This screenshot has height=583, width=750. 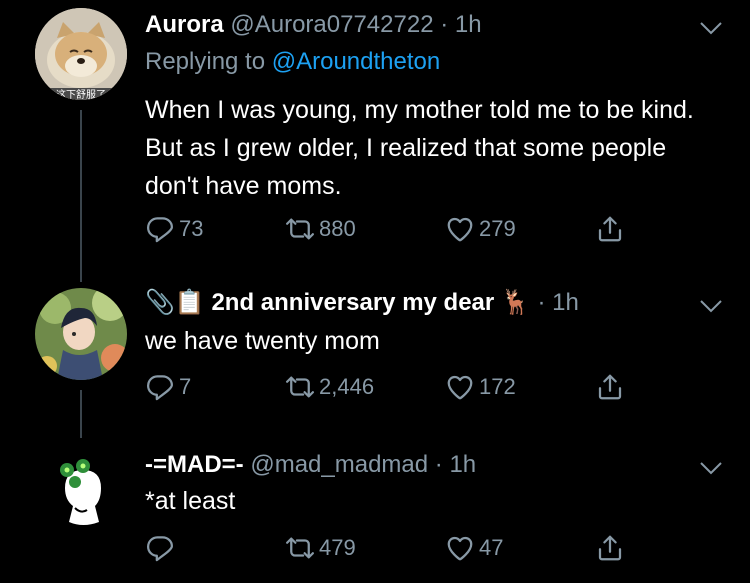 I want to click on tweet-actions: 73 880 279, so click(x=395, y=231).